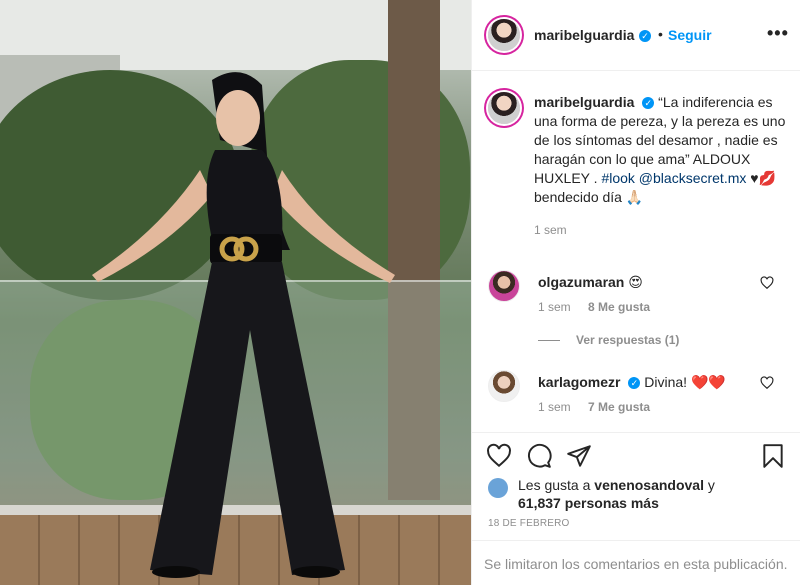  Describe the element at coordinates (778, 33) in the screenshot. I see `more-options-icon: •••` at that location.